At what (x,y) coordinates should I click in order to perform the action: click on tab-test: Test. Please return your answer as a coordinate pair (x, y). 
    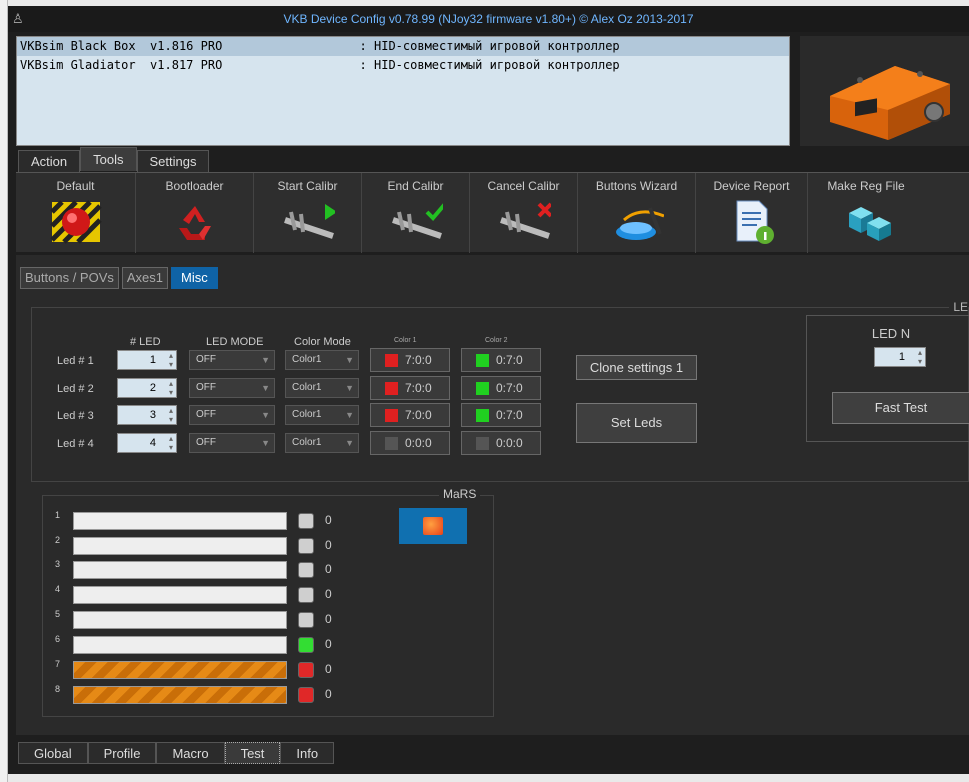
    Looking at the image, I should click on (252, 753).